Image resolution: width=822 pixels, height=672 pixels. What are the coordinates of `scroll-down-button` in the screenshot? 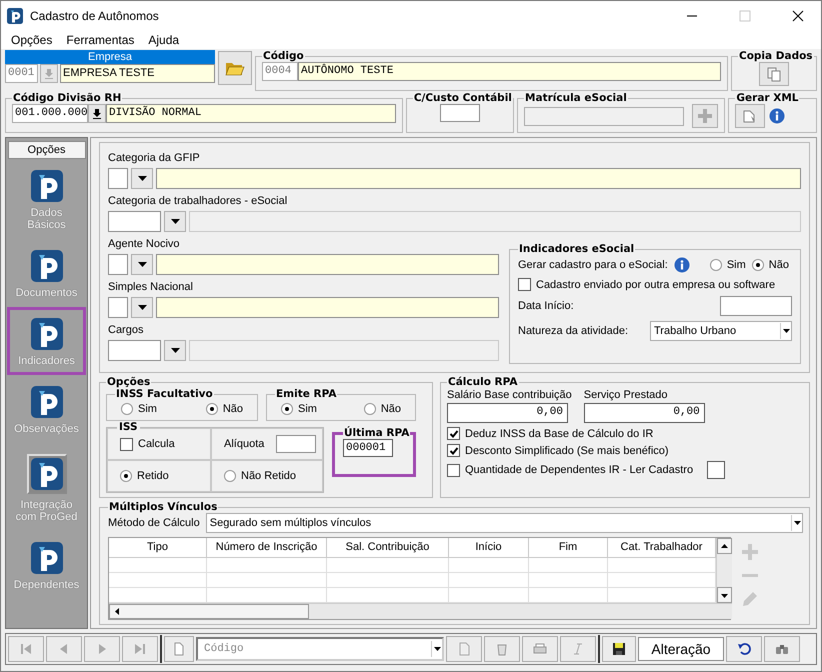 It's located at (724, 595).